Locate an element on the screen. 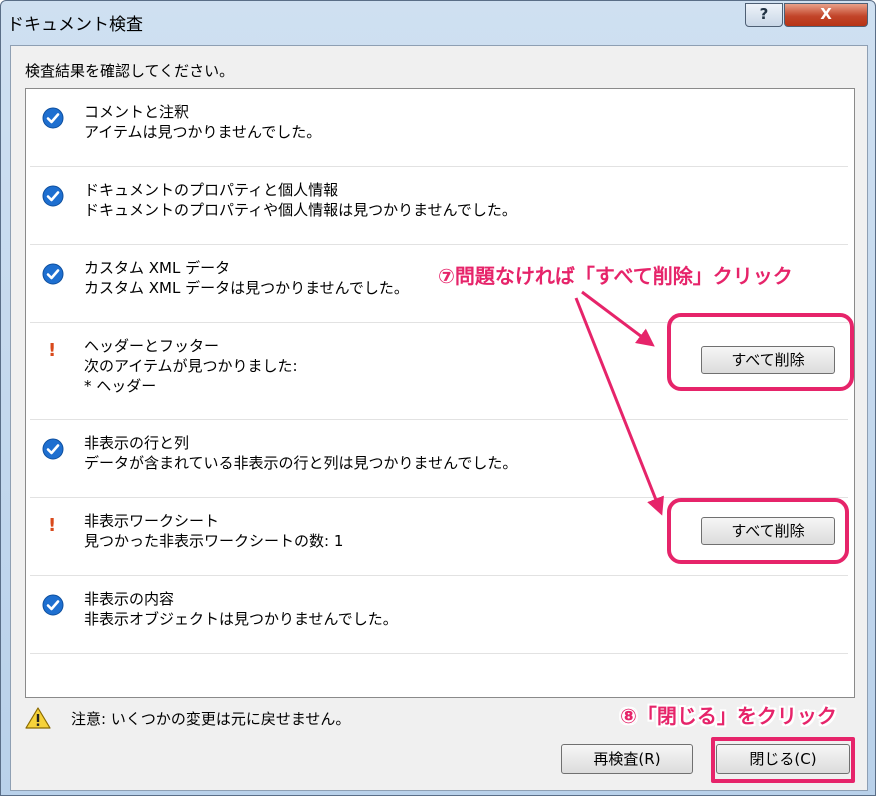  title-bar: ドキュメント検査 ? X is located at coordinates (438, 21).